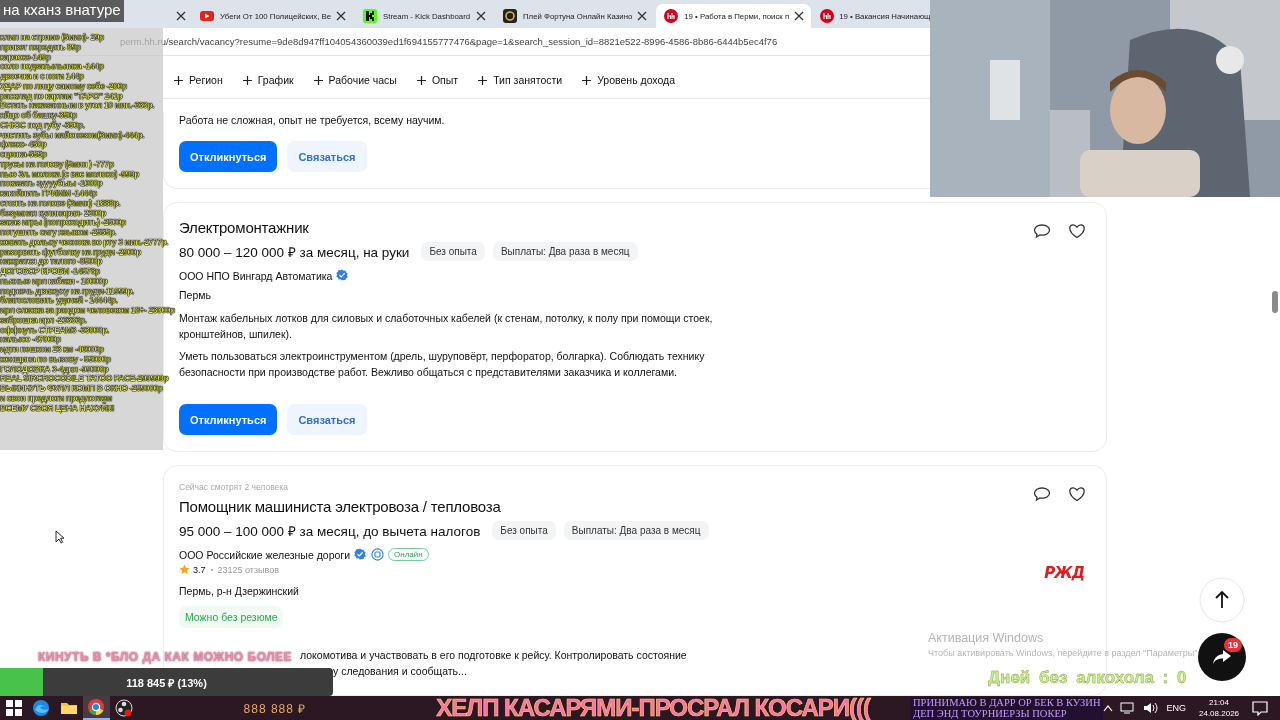 Image resolution: width=1280 pixels, height=720 pixels. Describe the element at coordinates (264, 554) in the screenshot. I see `company-link: ООО Российские железные дороги` at that location.